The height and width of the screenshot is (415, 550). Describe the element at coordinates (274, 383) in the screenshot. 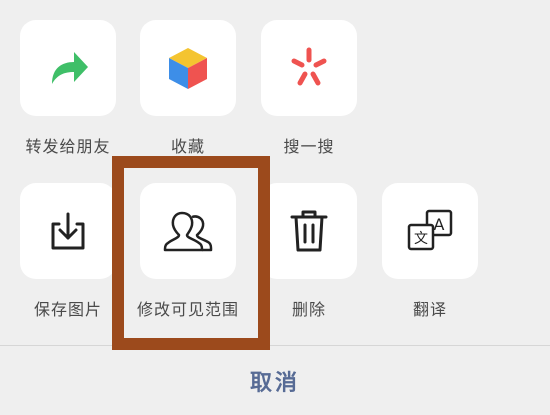

I see `cancel-label: 取消` at that location.